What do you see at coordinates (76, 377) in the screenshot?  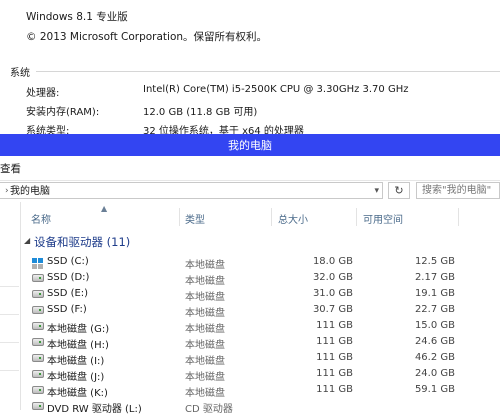 I see `drive-name: 本地磁盘 (J:)` at bounding box center [76, 377].